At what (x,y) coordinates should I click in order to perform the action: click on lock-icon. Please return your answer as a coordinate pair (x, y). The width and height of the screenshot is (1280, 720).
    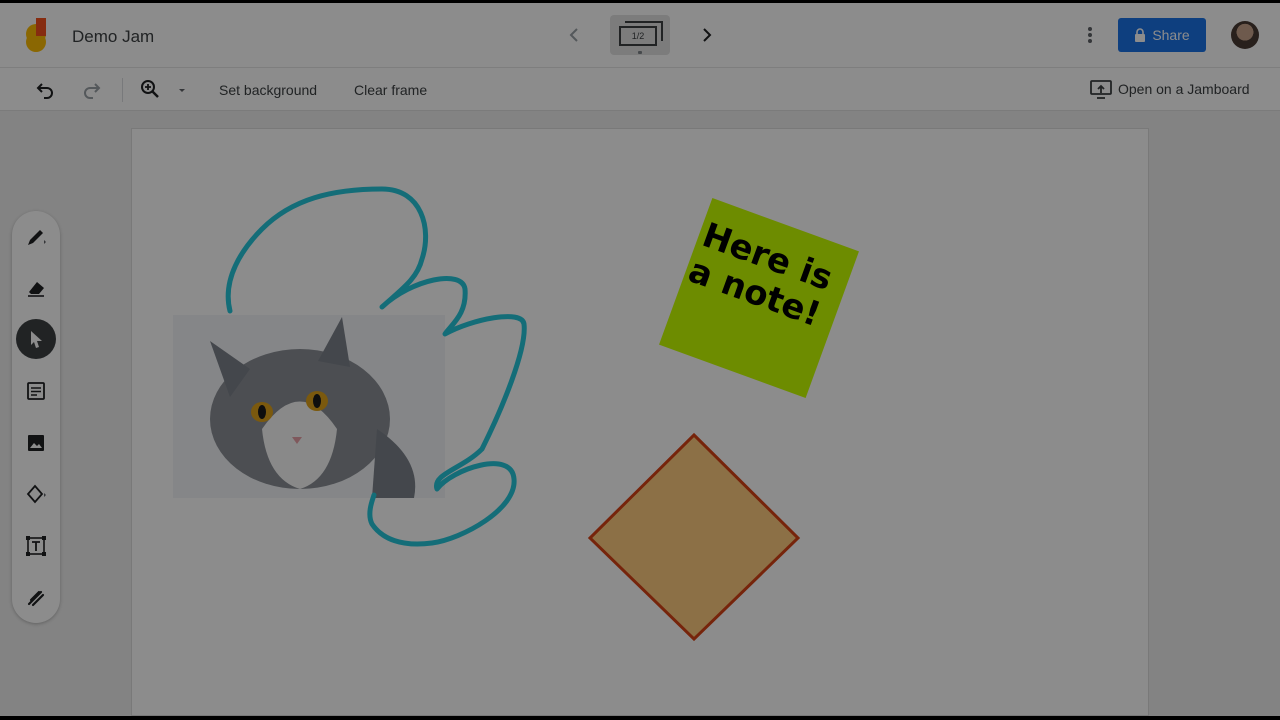
    Looking at the image, I should click on (1140, 35).